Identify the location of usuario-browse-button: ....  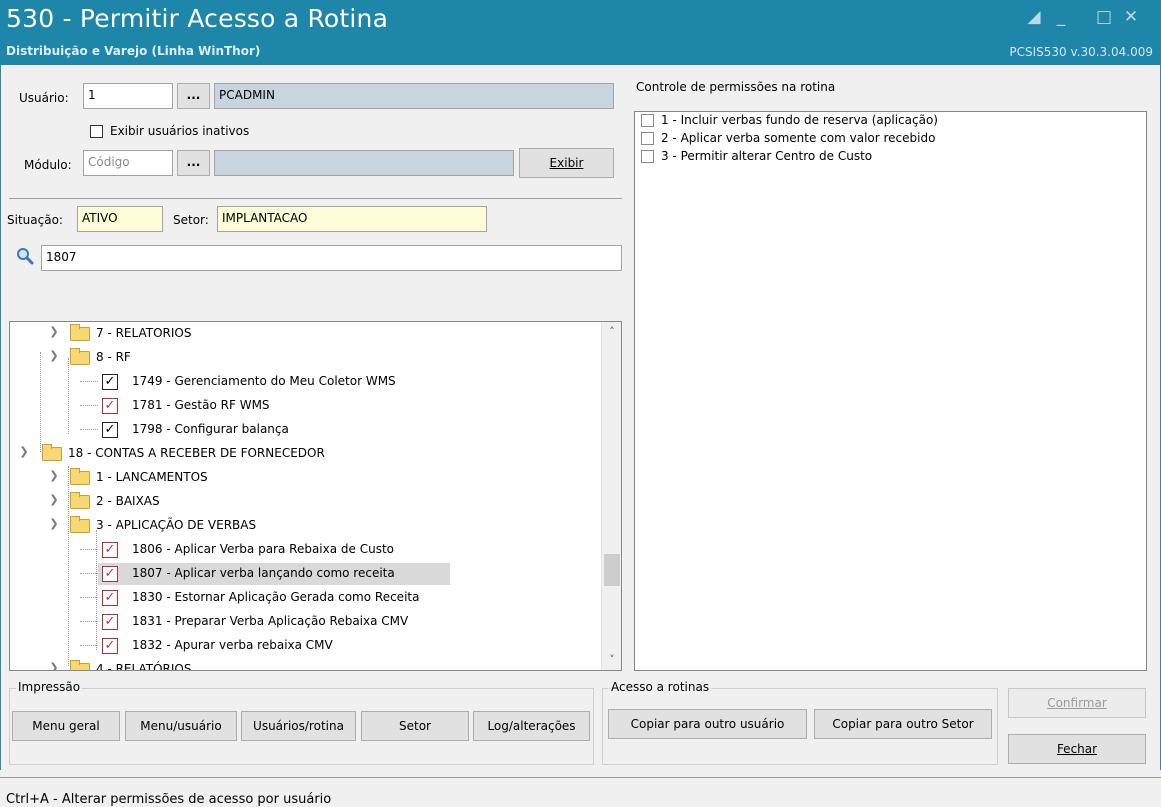
(193, 96).